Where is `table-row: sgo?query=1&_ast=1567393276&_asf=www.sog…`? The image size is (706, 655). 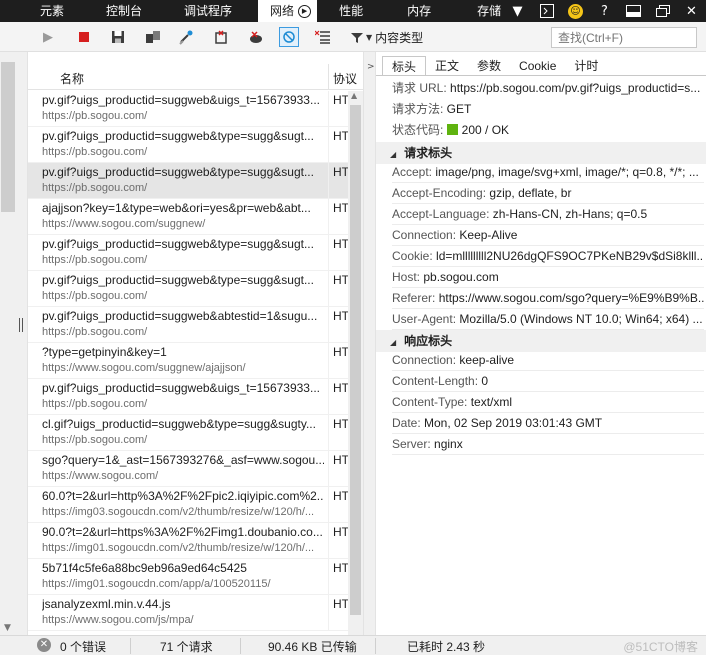
table-row: sgo?query=1&_ast=1567393276&_asf=www.sog… is located at coordinates (188, 469).